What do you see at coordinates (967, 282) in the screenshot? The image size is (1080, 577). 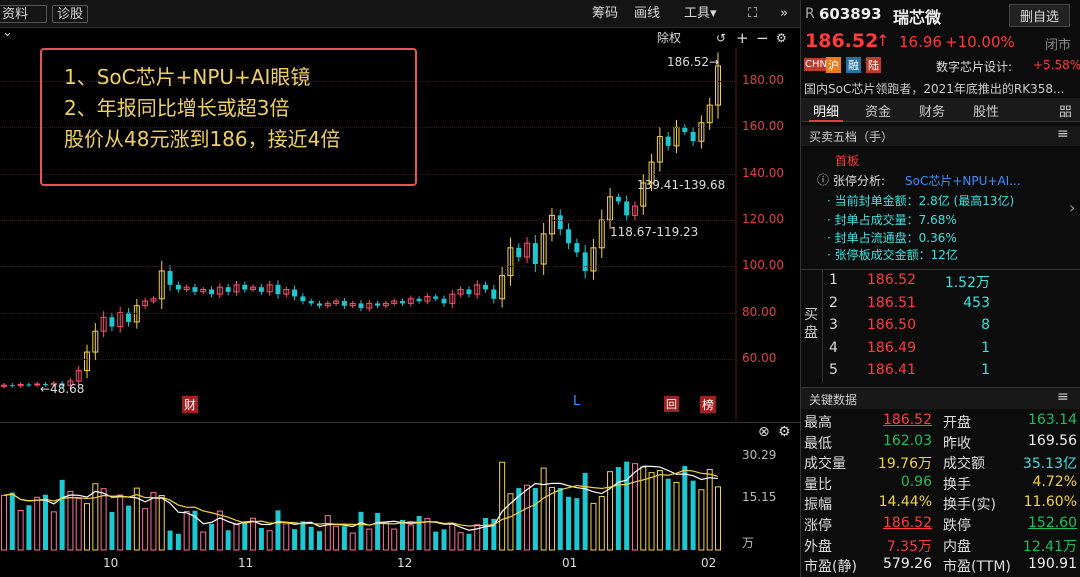 I see `bid-volume: 1.52万` at bounding box center [967, 282].